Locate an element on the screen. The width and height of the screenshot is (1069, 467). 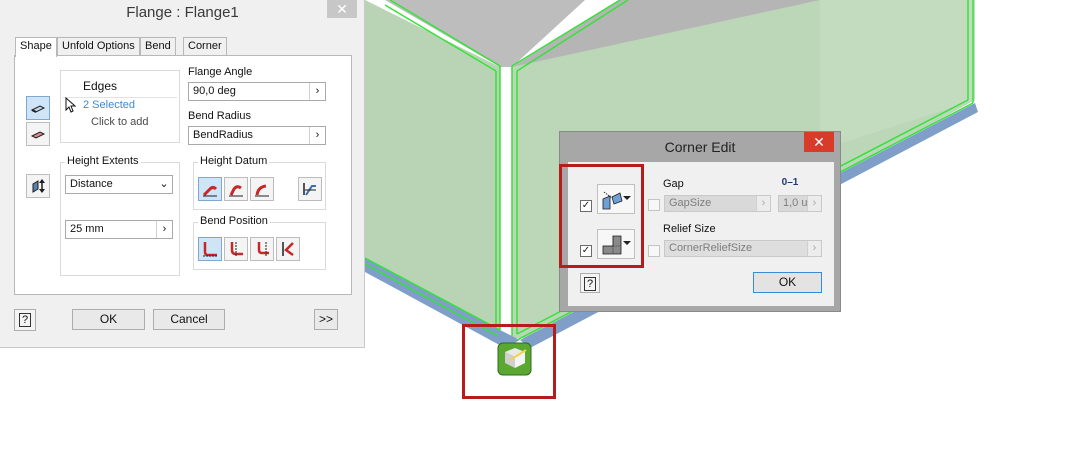
relief-size-input: CornerReliefSize › is located at coordinates (743, 248).